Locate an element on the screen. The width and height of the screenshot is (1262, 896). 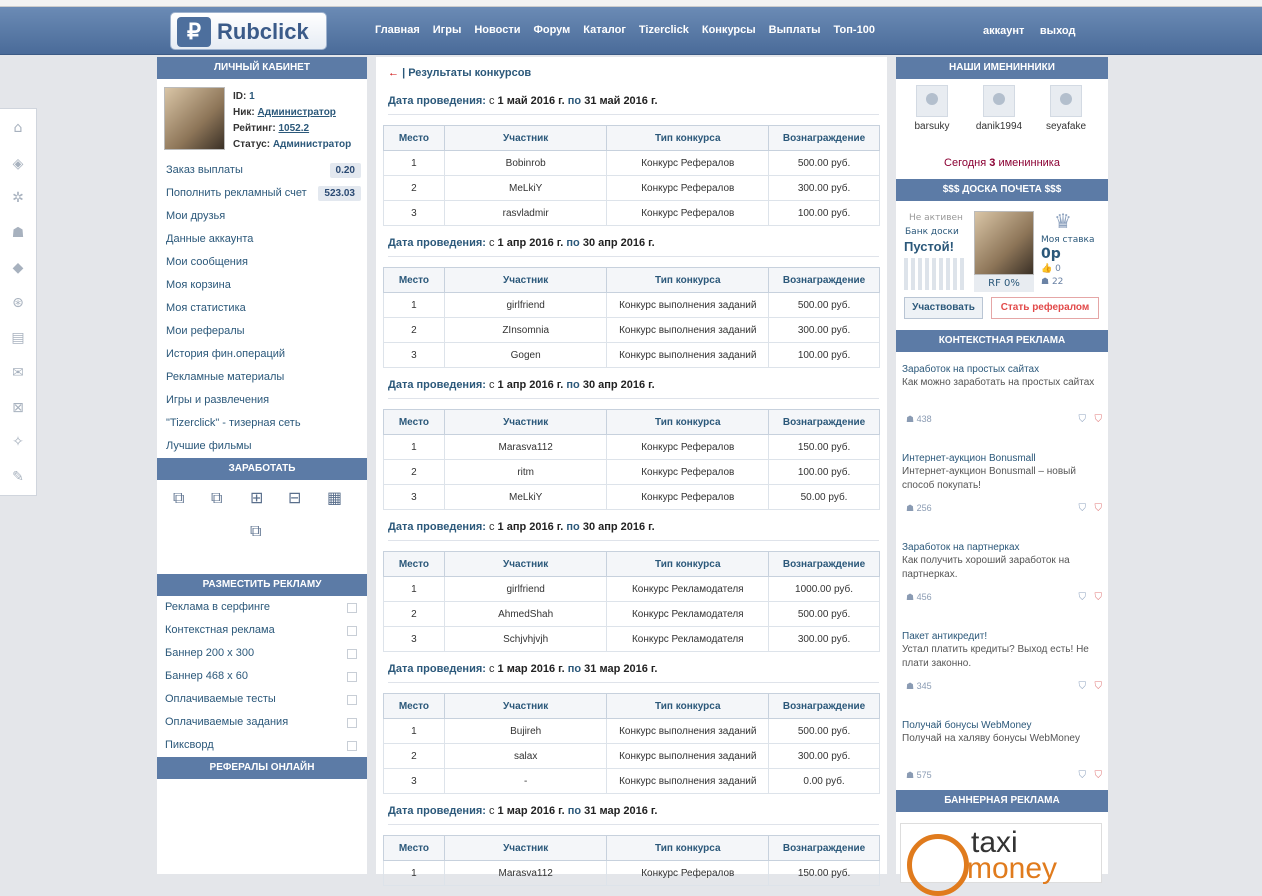
place-item-pixword: Пиксворд is located at coordinates (262, 745).